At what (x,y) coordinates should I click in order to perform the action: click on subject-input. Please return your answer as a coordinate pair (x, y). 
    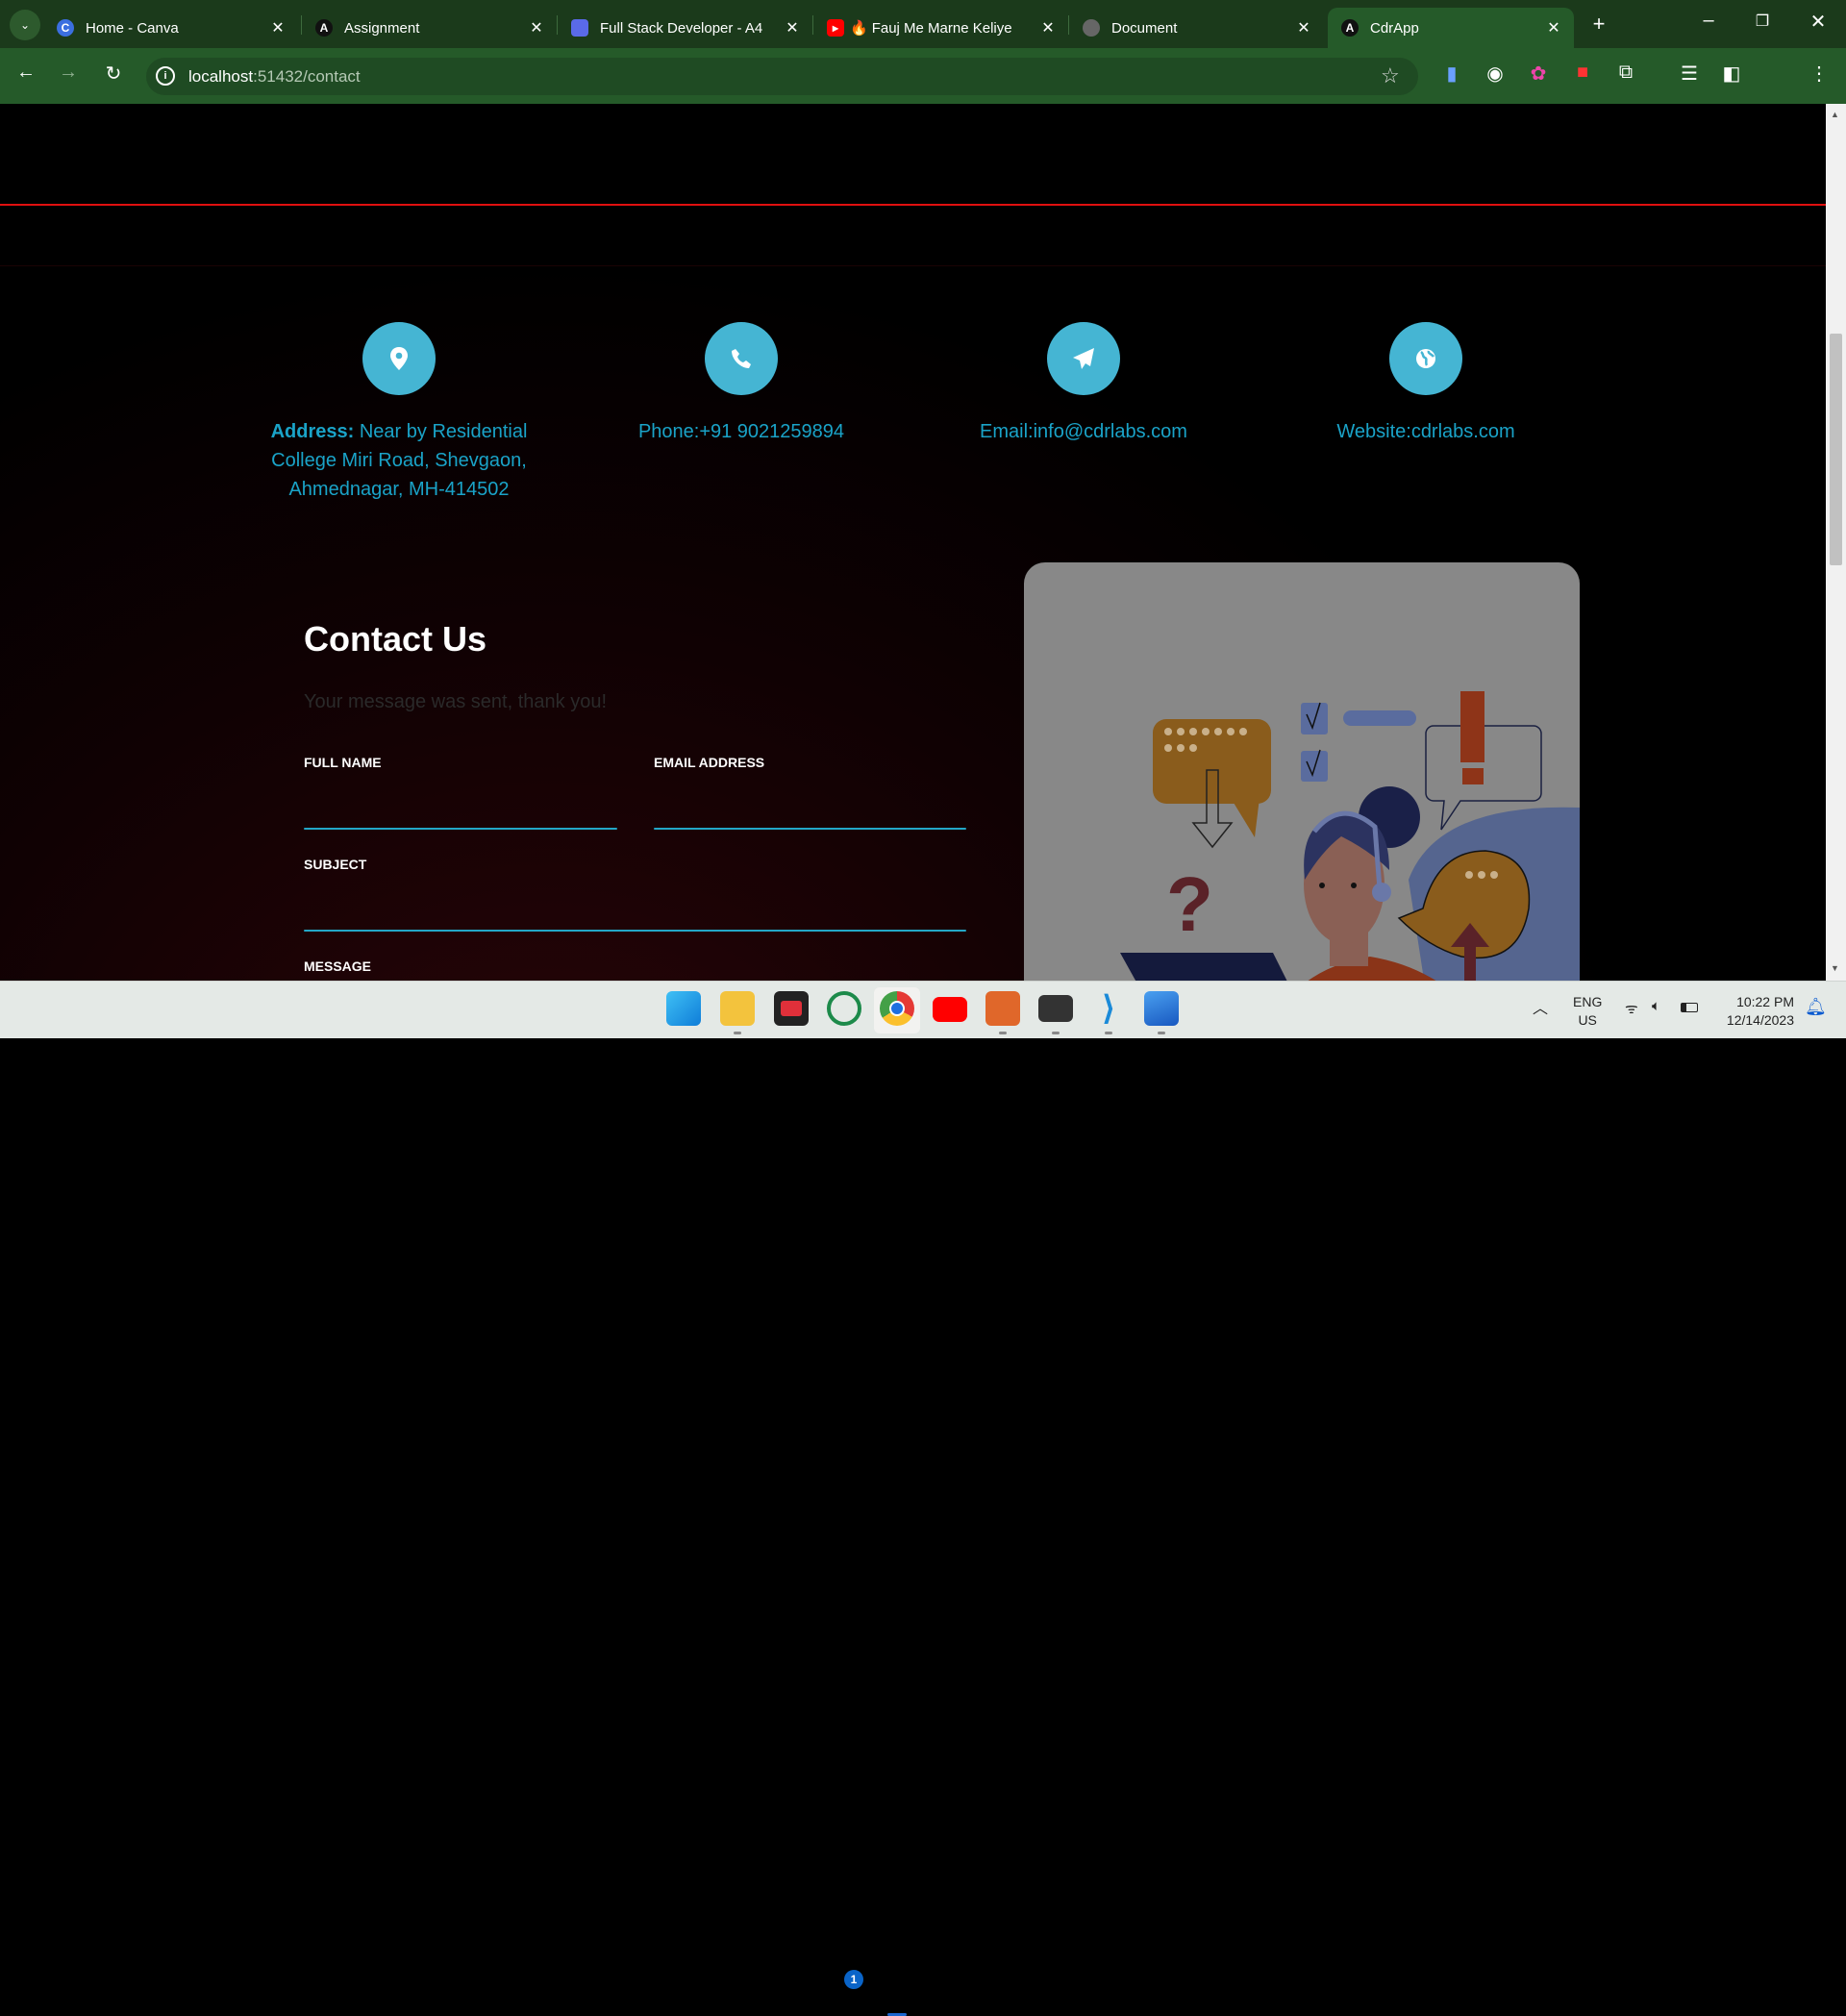
    Looking at the image, I should click on (635, 910).